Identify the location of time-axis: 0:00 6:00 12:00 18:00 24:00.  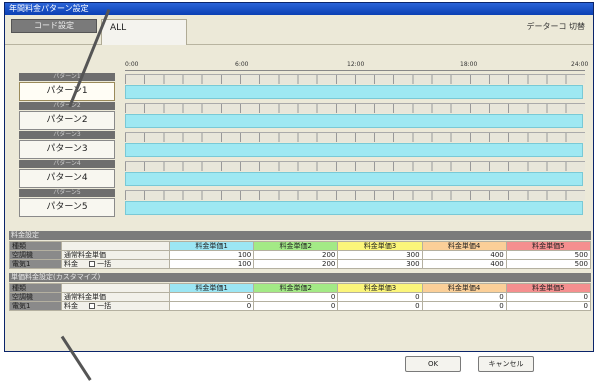
(357, 66).